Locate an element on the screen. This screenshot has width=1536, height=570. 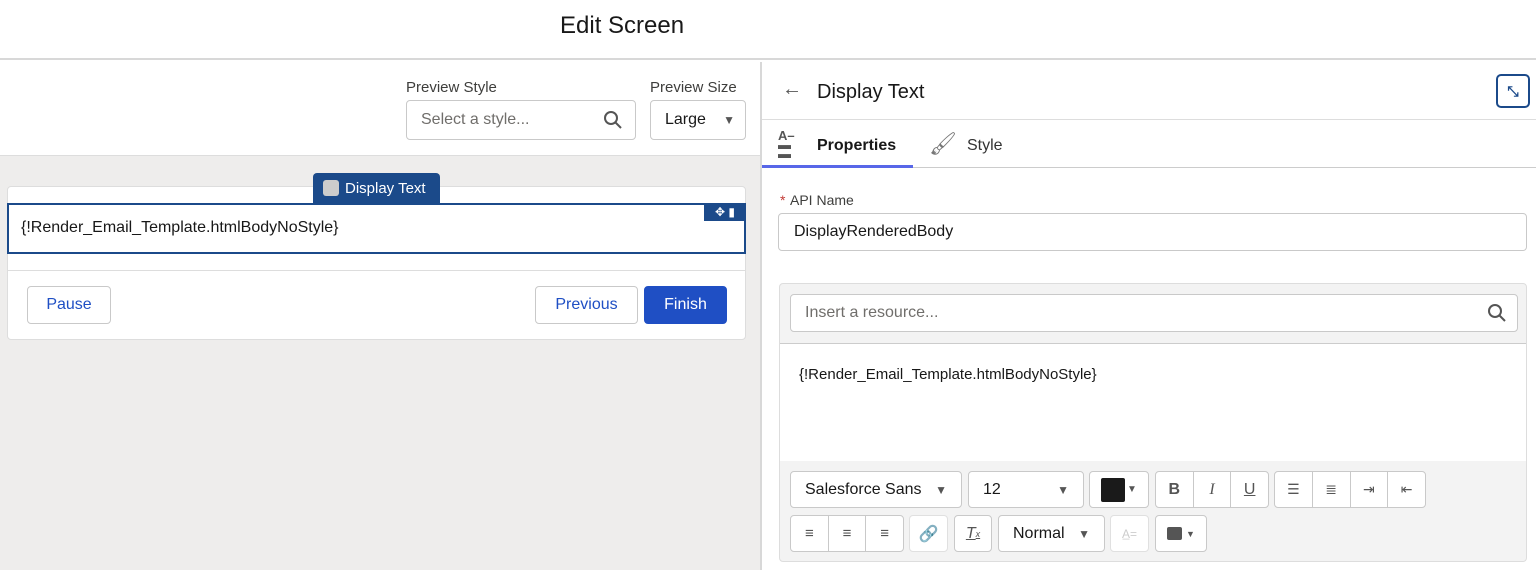
finish-button: Finish is located at coordinates (685, 305).